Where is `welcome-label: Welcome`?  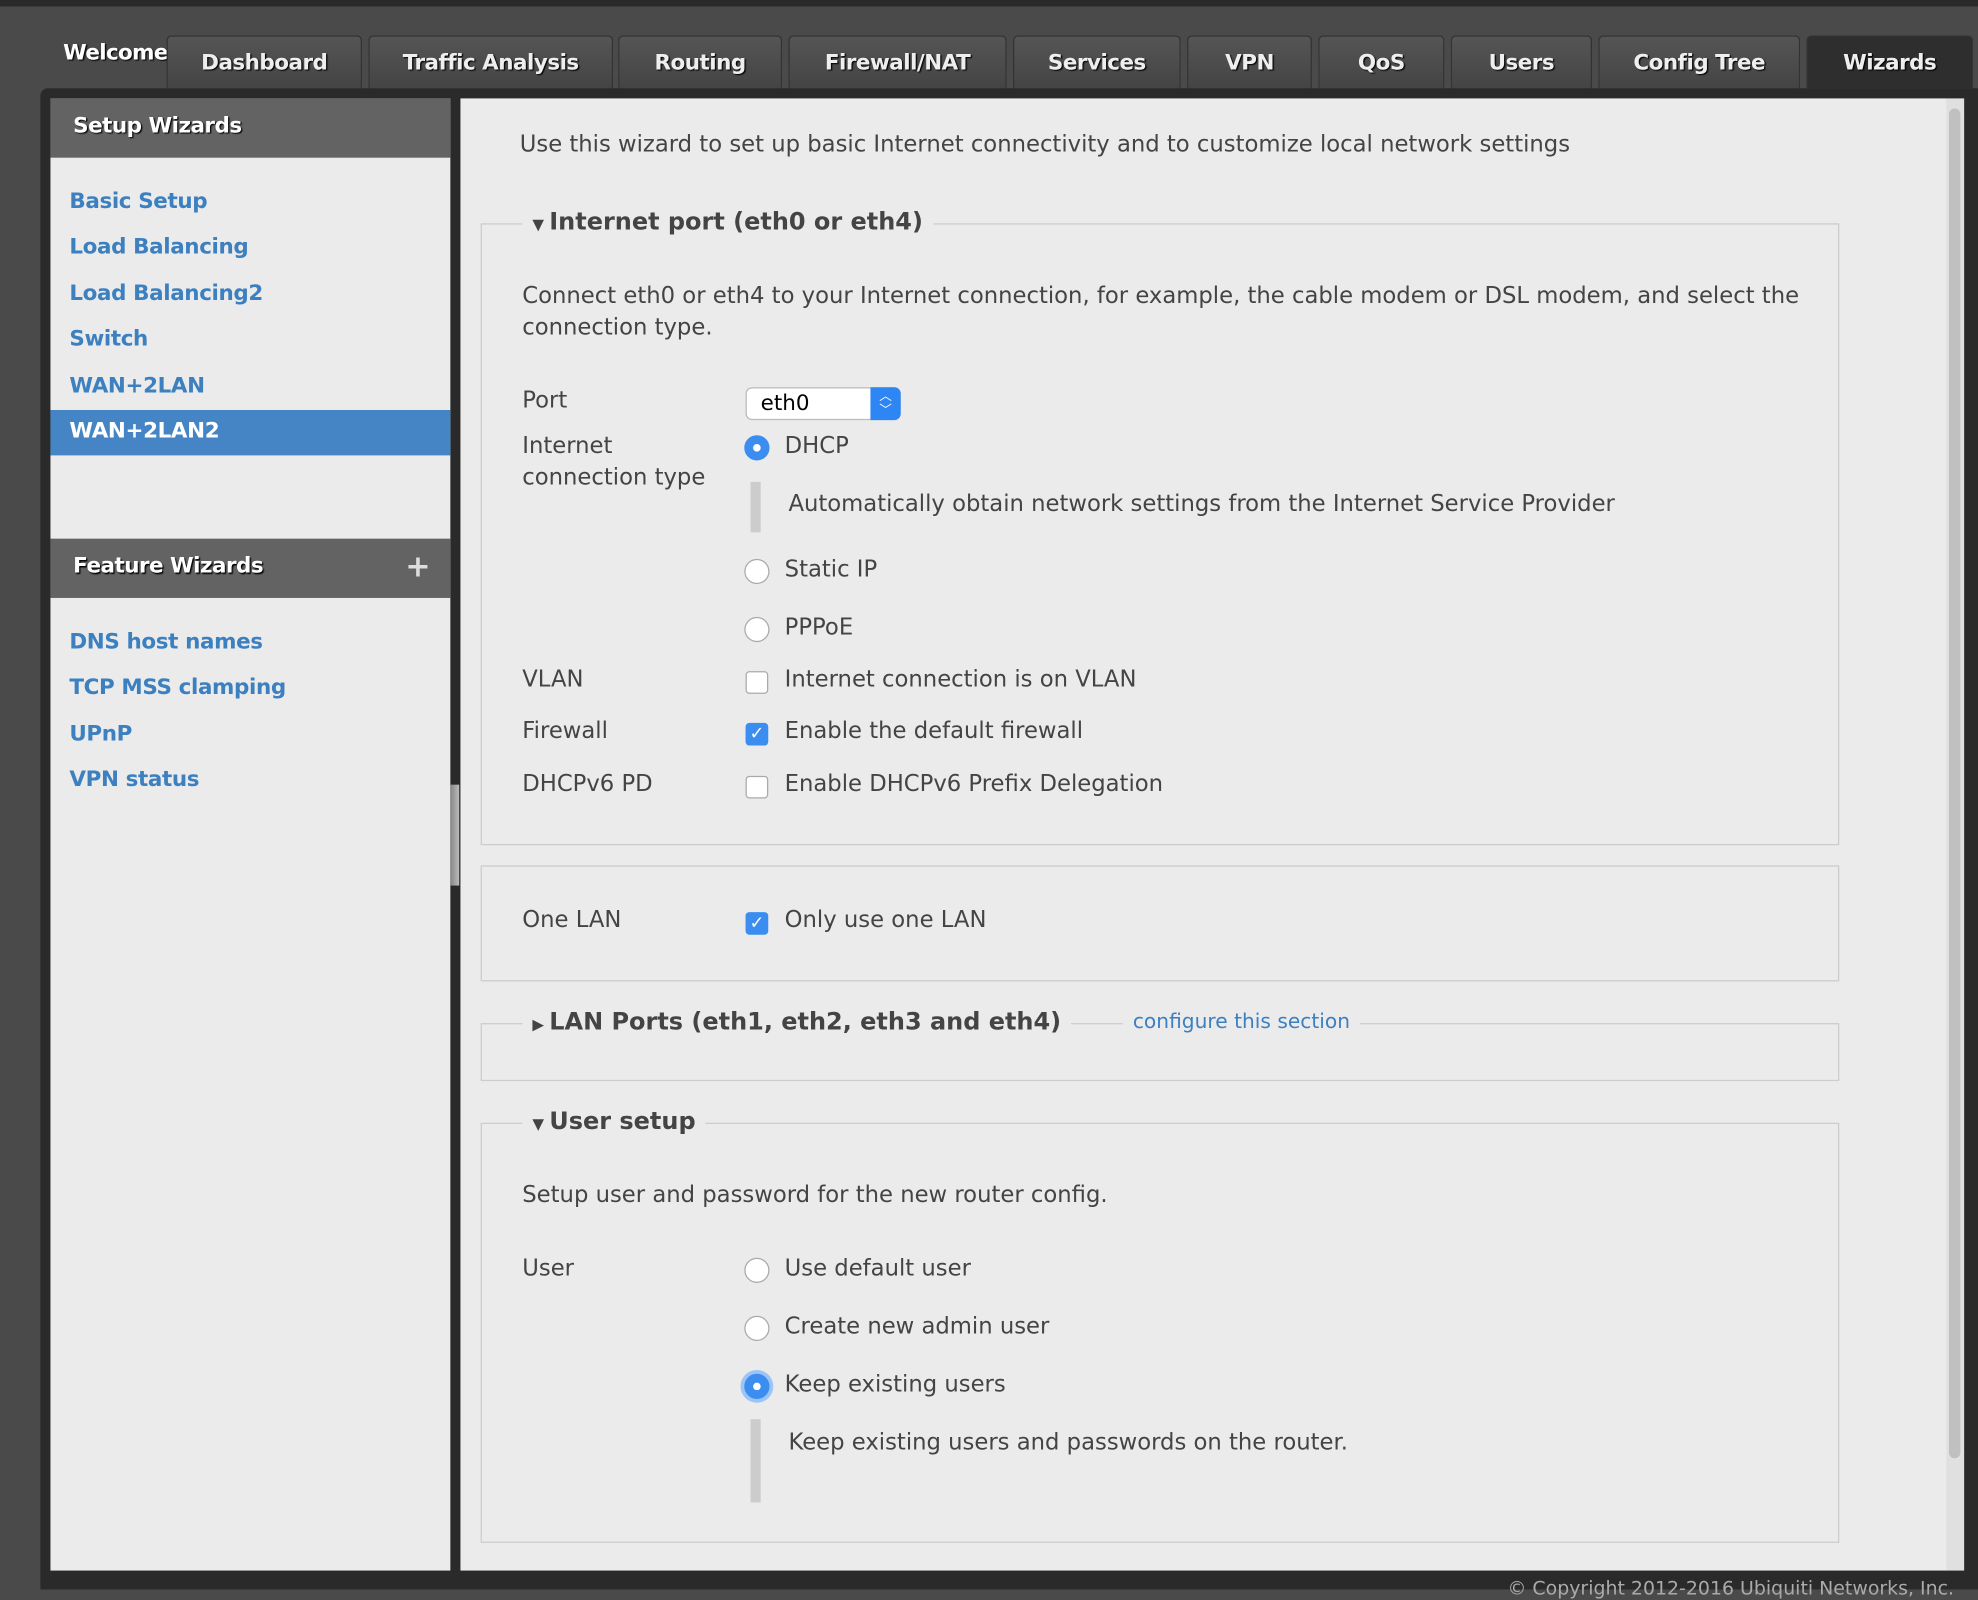
welcome-label: Welcome is located at coordinates (115, 53).